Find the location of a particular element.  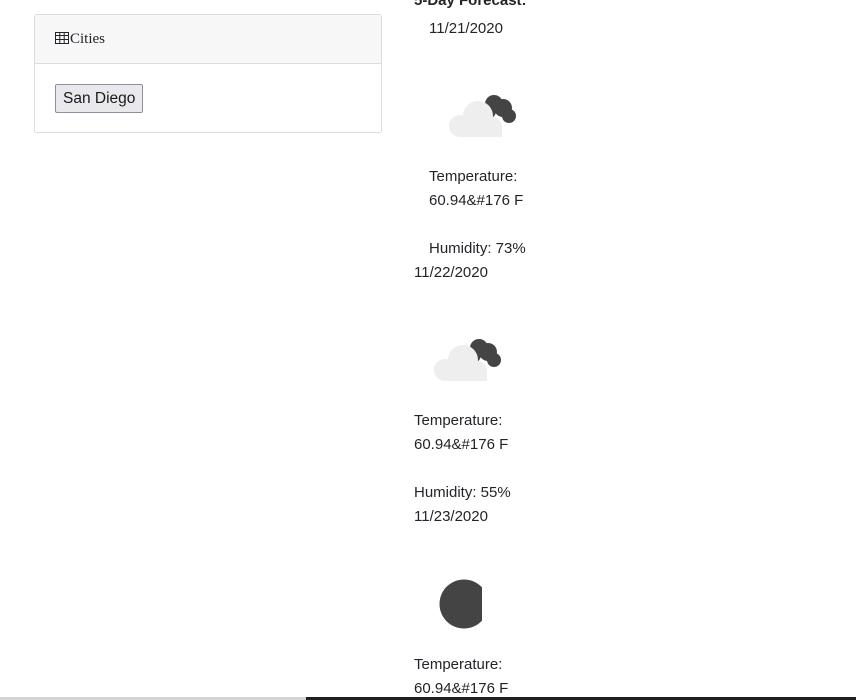

table-icon is located at coordinates (62, 38).